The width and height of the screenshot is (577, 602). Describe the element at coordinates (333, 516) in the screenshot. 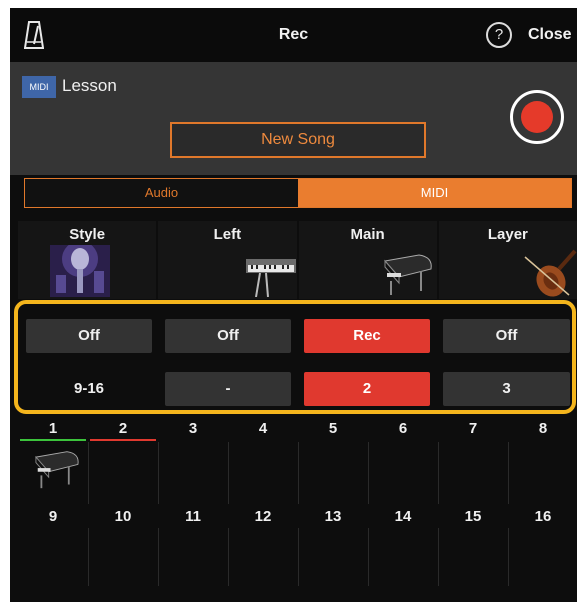

I see `track-number: 13` at that location.